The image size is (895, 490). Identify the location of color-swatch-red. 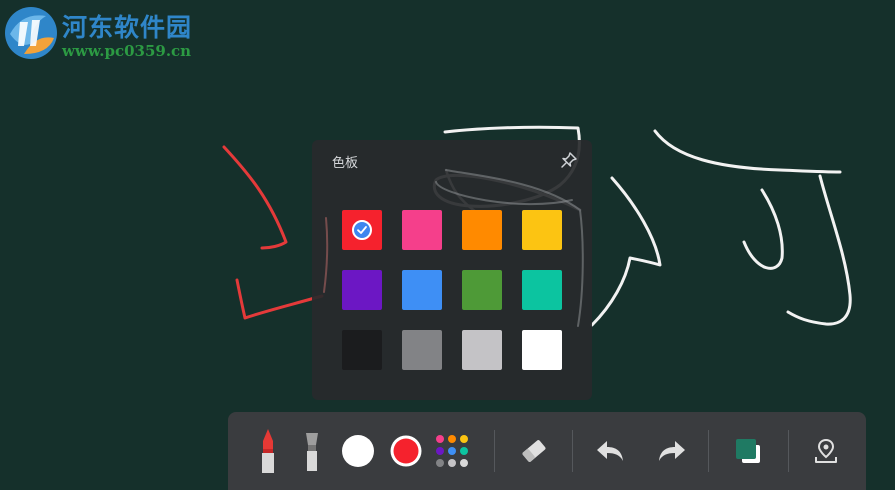
(362, 230).